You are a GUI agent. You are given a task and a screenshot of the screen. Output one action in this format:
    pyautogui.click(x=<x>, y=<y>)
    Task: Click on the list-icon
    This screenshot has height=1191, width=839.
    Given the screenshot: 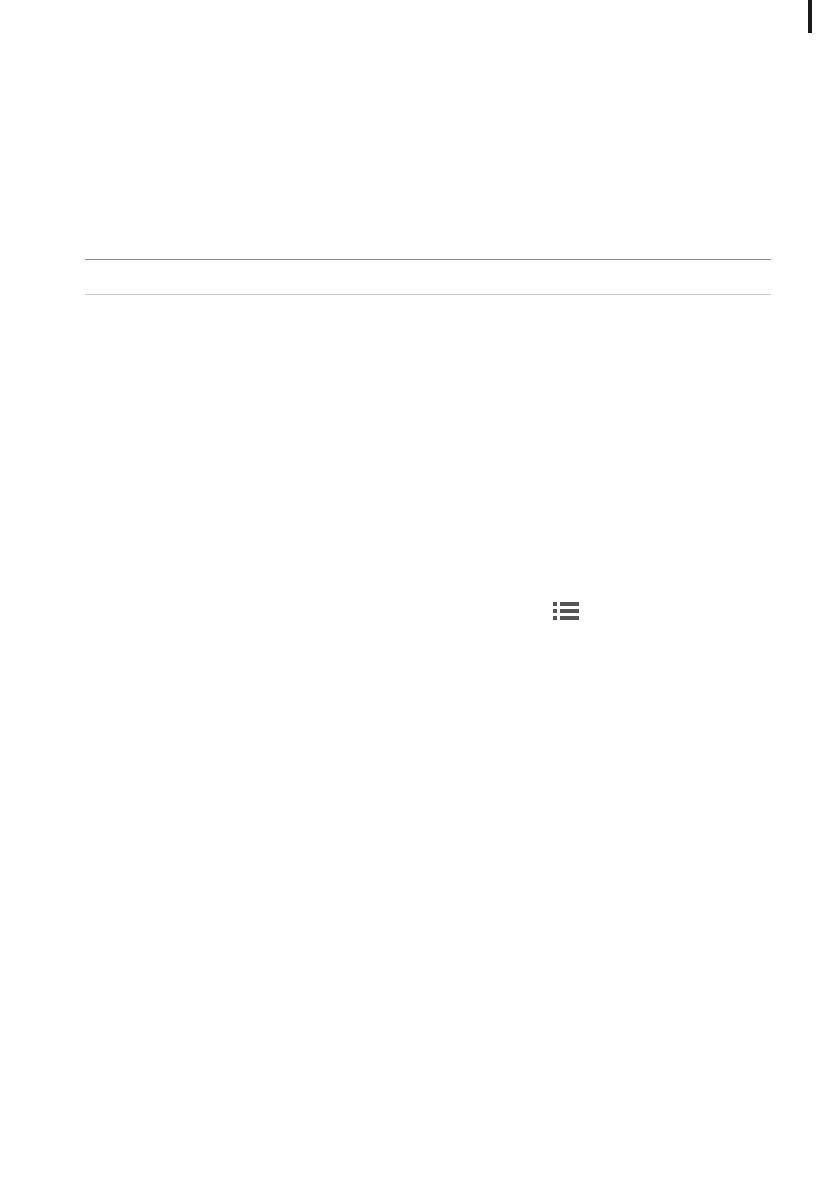 What is the action you would take?
    pyautogui.click(x=566, y=611)
    